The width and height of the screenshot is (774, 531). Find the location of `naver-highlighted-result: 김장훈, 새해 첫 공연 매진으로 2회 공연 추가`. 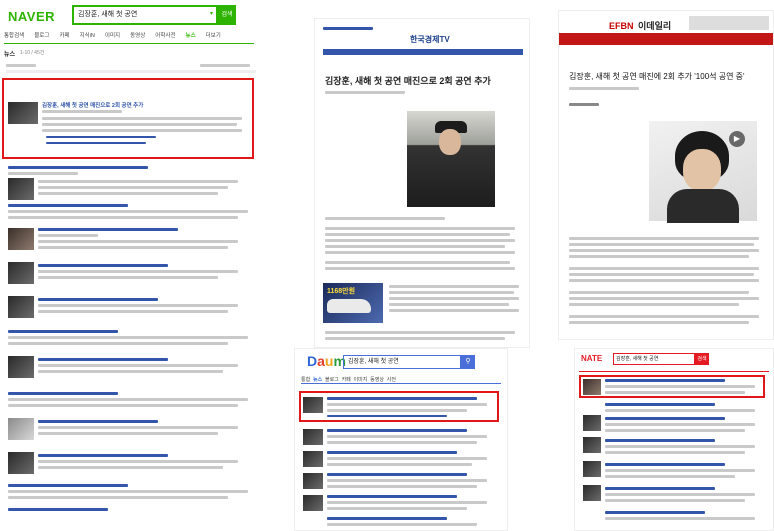

naver-highlighted-result: 김장훈, 새해 첫 공연 매진으로 2회 공연 추가 is located at coordinates (131, 120).